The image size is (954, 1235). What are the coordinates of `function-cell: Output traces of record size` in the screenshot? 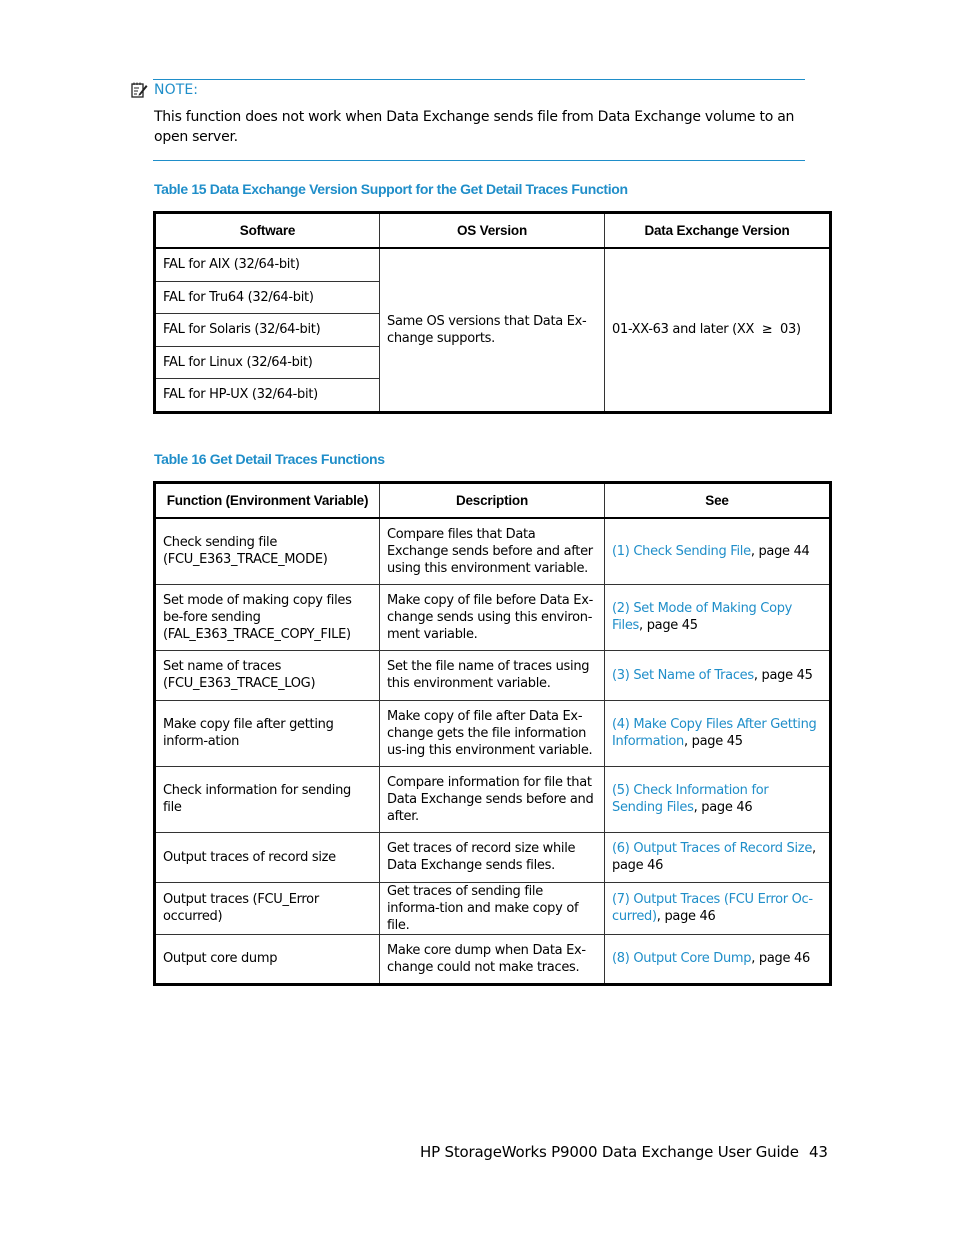 It's located at (267, 857).